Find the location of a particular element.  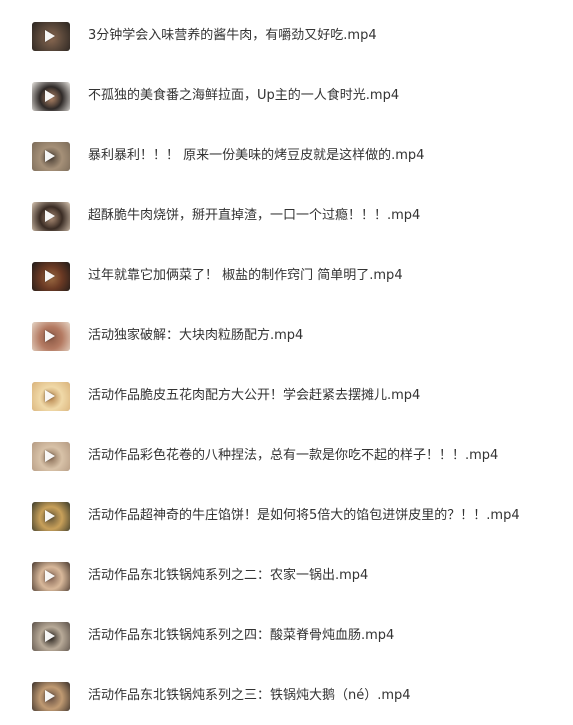

file-row: 活动独家破解：大块肉粒肠配方.mp4 is located at coordinates (286, 330).